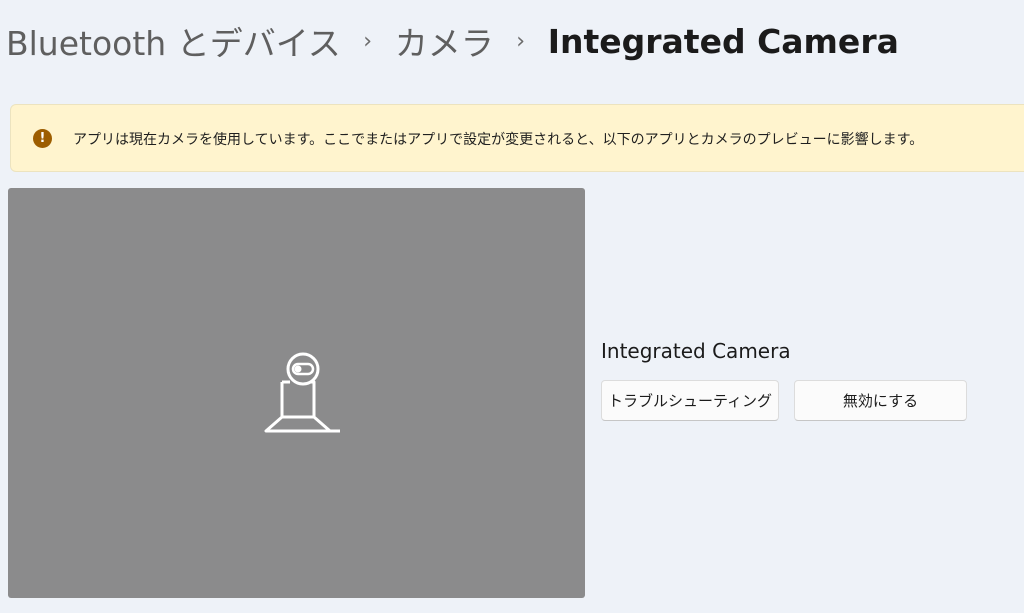 The image size is (1024, 613). What do you see at coordinates (302, 392) in the screenshot?
I see `camera-in-use-icon` at bounding box center [302, 392].